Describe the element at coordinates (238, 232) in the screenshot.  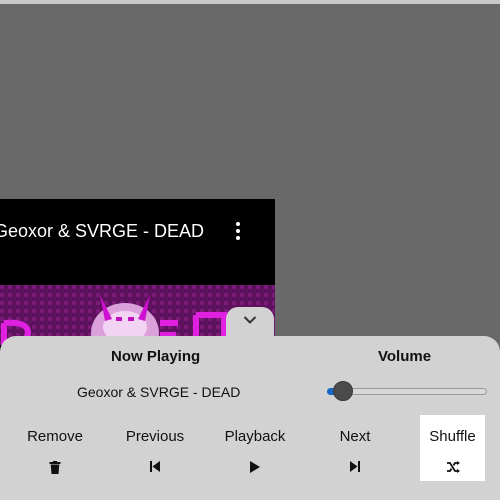
I see `more-vert-icon` at that location.